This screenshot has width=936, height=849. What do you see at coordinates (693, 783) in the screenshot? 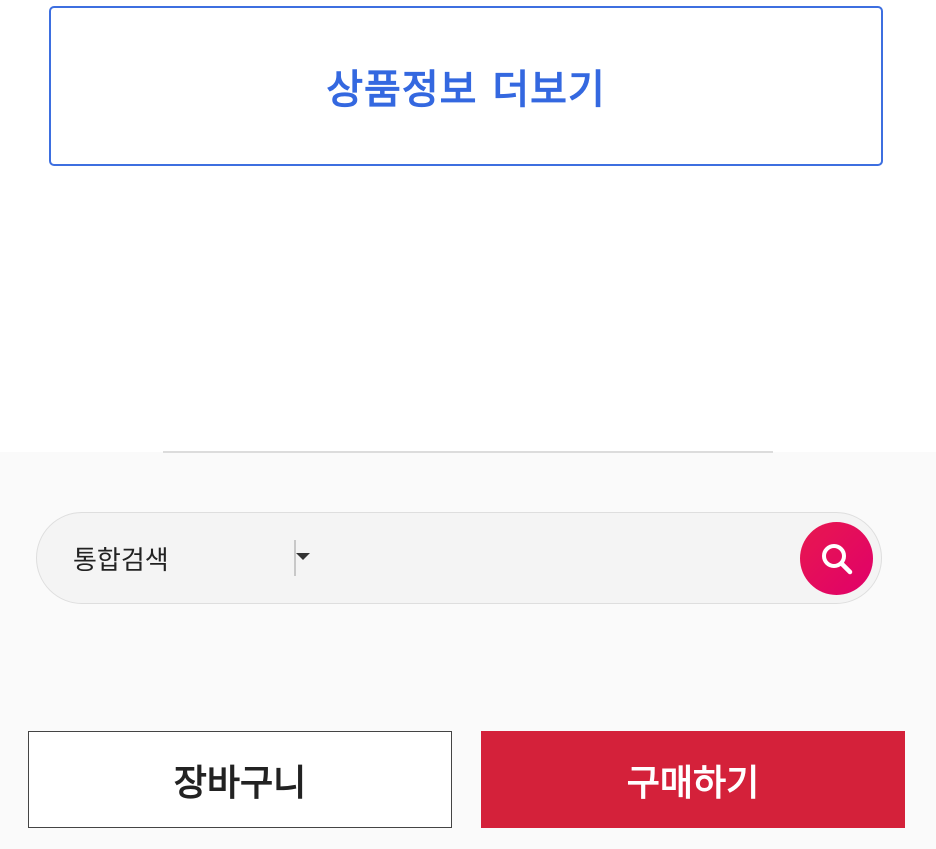
I see `buy-button-label: 구매하기` at bounding box center [693, 783].